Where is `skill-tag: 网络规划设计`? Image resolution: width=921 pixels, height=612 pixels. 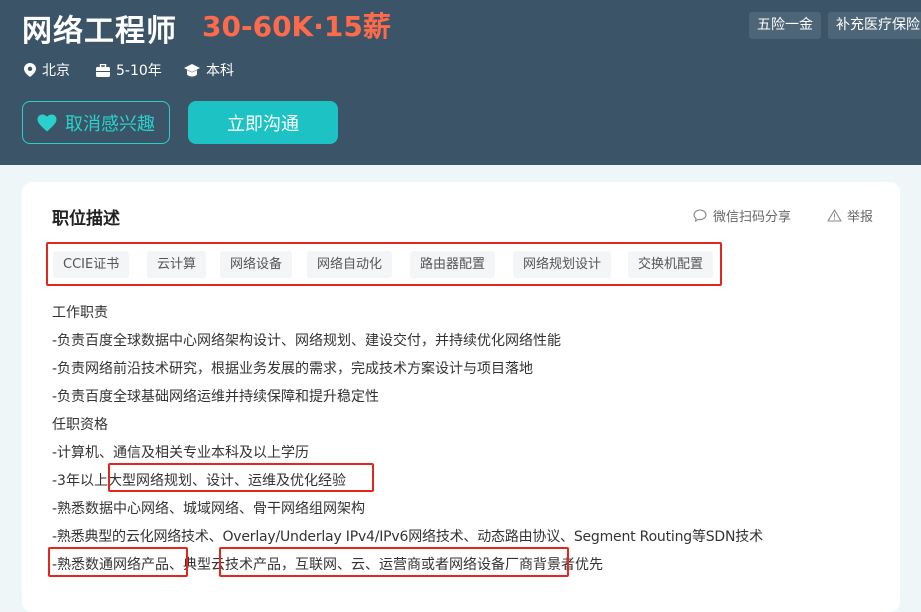 skill-tag: 网络规划设计 is located at coordinates (562, 264).